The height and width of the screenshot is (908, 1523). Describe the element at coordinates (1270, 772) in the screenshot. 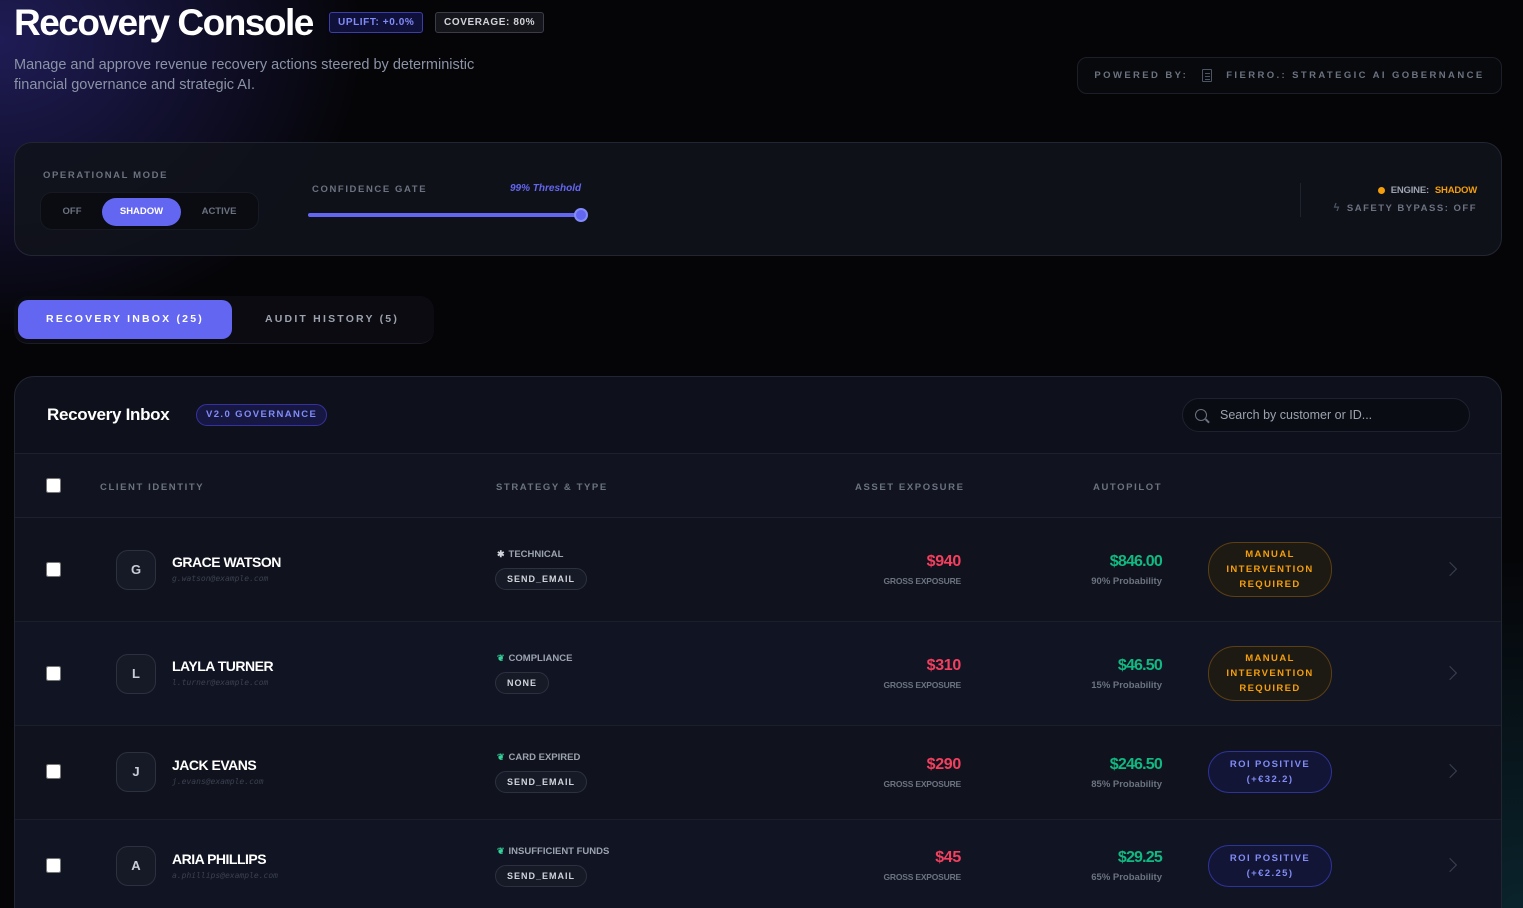

I see `status-badge: ROI POSITIVE (+€32.2)` at that location.